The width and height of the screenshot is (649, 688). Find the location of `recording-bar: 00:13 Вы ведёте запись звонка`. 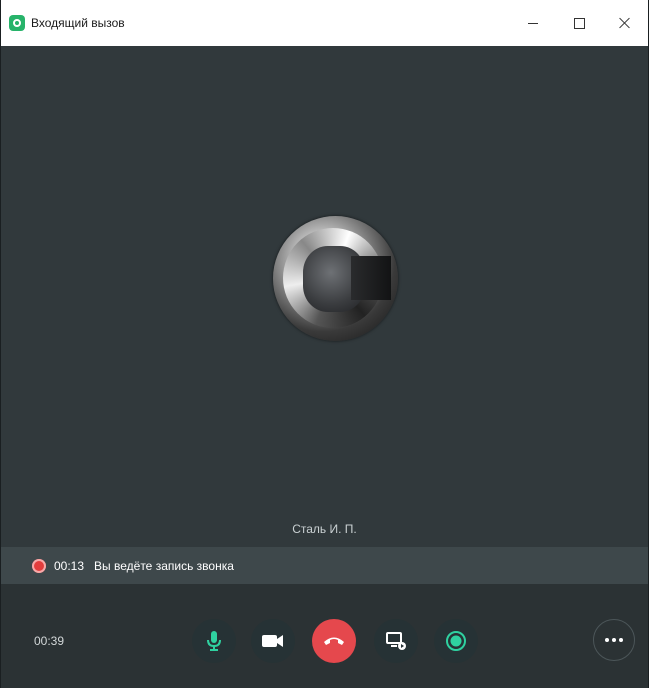

recording-bar: 00:13 Вы ведёте запись звонка is located at coordinates (324, 565).